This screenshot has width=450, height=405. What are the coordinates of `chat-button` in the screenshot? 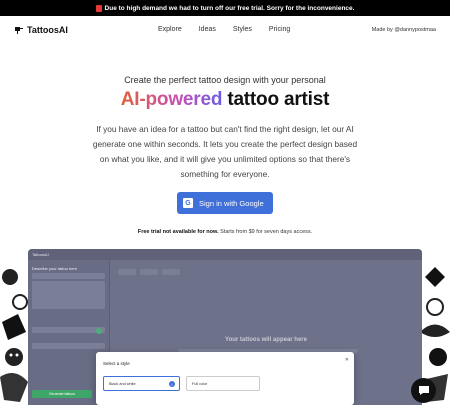 It's located at (423, 390).